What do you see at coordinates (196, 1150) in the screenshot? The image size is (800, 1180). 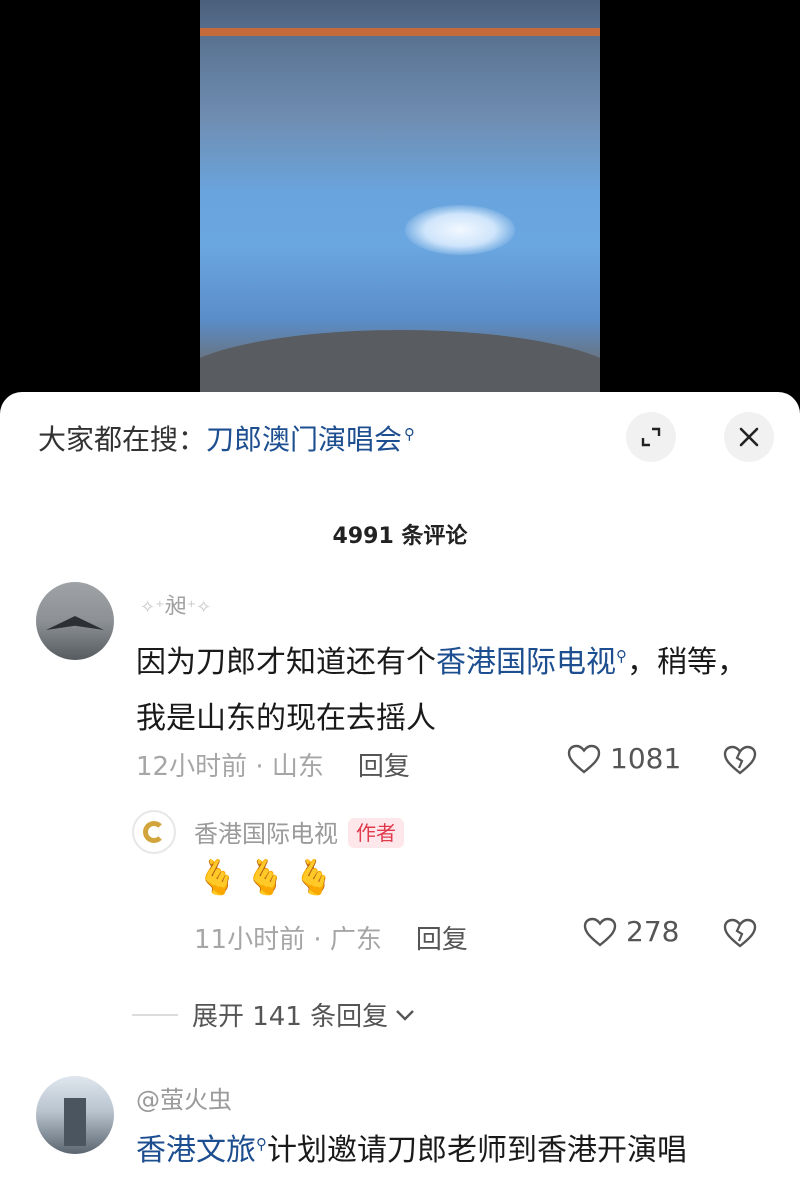 I see `comment-link: 香港文旅` at bounding box center [196, 1150].